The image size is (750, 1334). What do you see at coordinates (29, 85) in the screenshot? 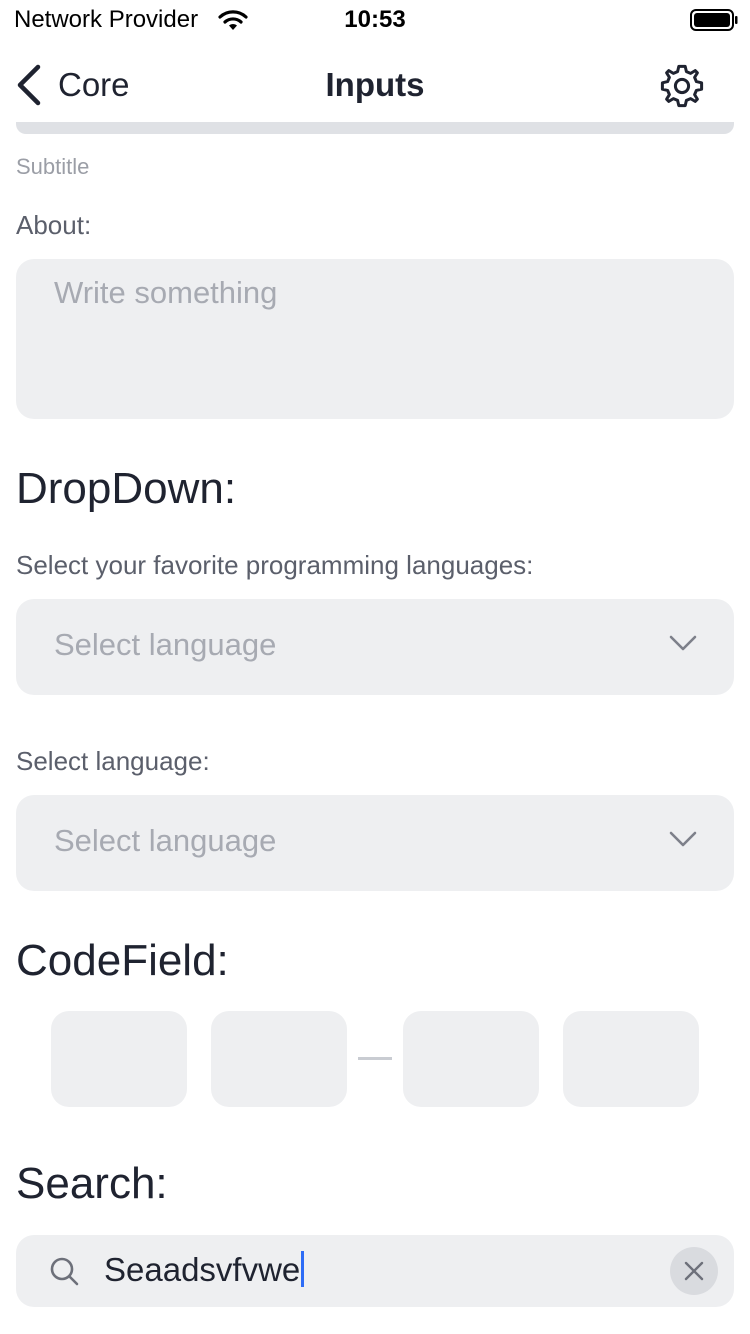
I see `chevron-left-icon` at bounding box center [29, 85].